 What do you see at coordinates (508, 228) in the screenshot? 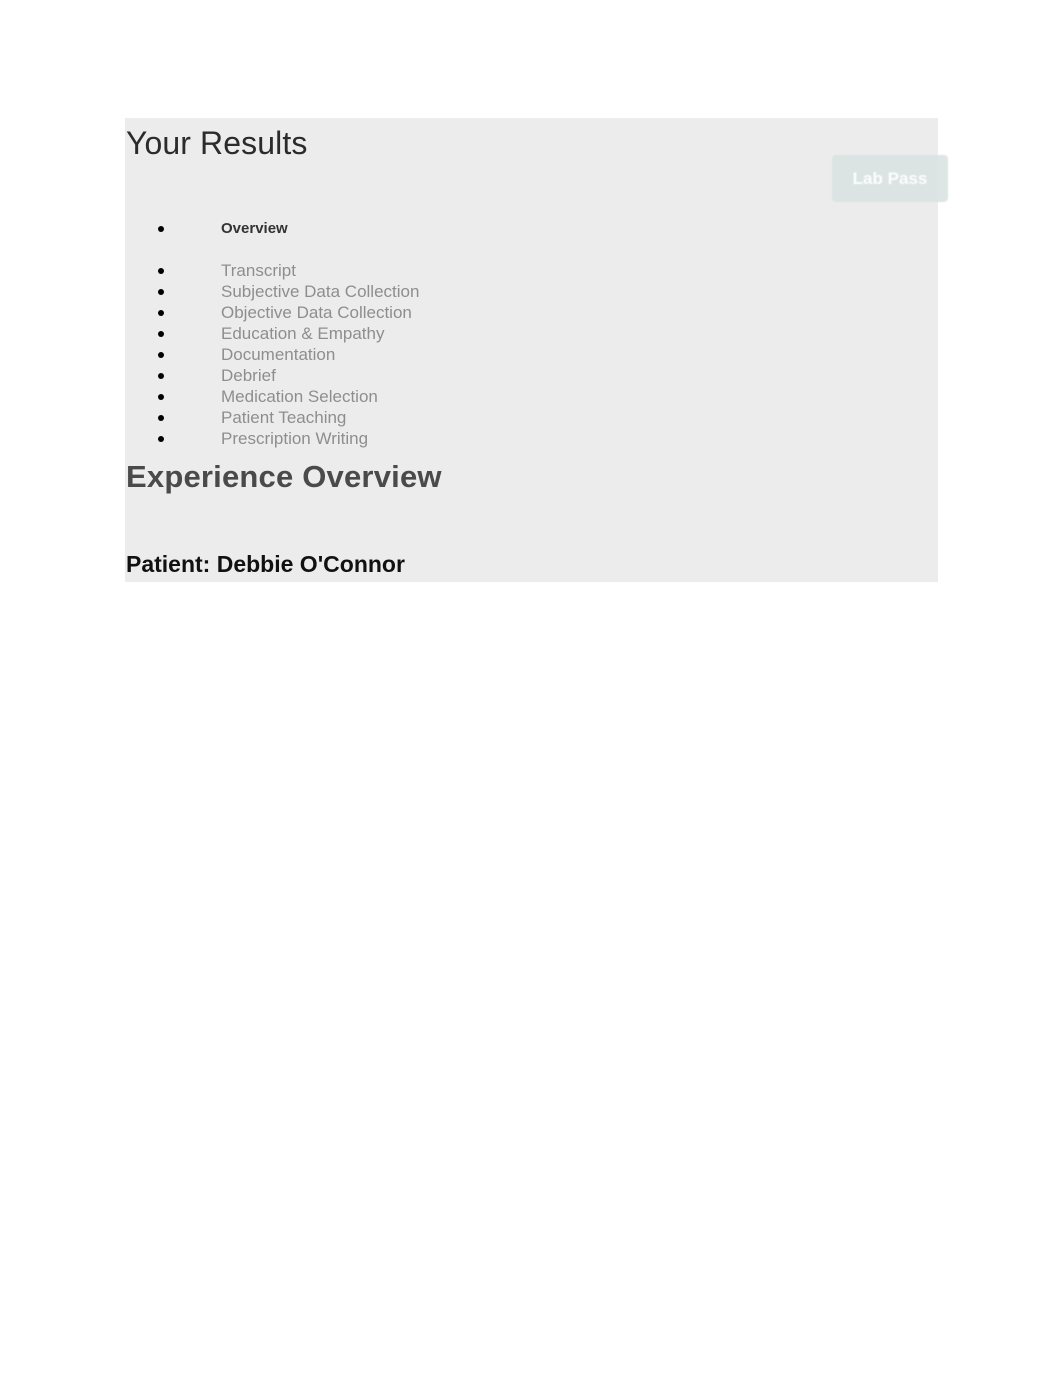
I see `nav-item-overview: Overview` at bounding box center [508, 228].